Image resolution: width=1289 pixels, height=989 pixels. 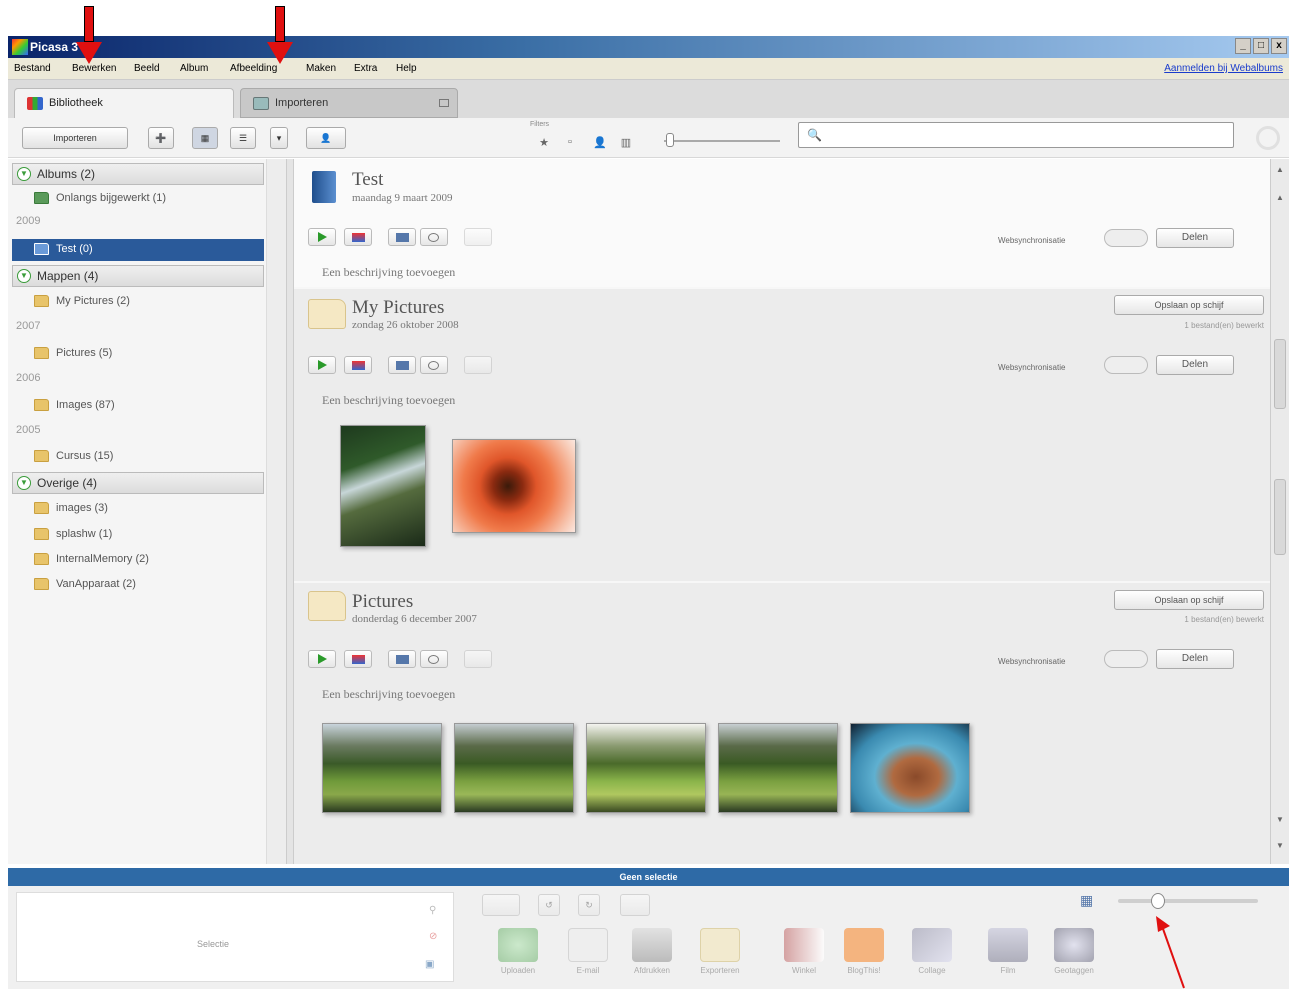 What do you see at coordinates (1158, 901) in the screenshot?
I see `thumbnail-zoom-knob` at bounding box center [1158, 901].